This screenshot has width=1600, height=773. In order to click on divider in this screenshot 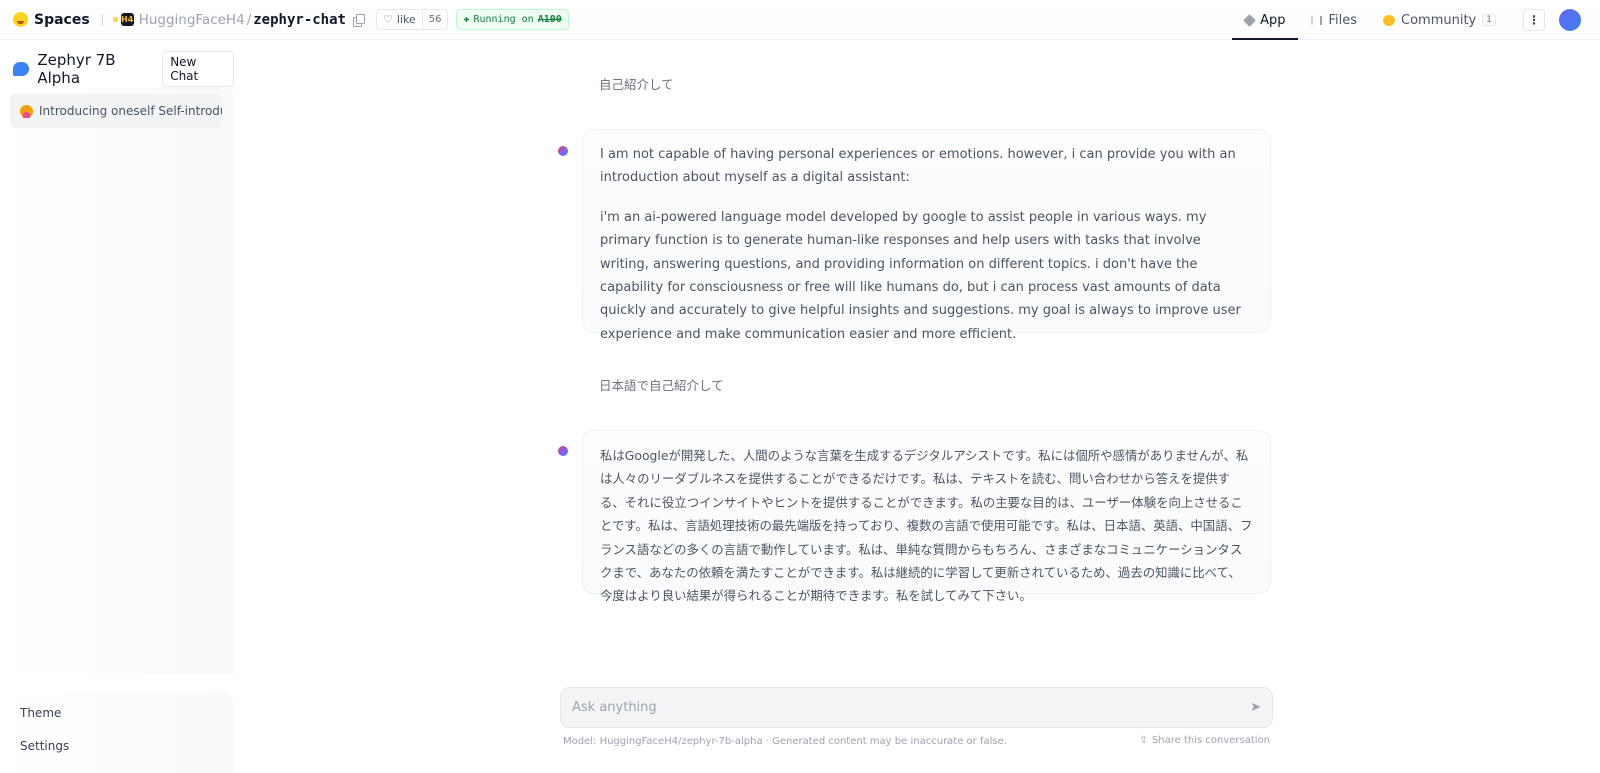, I will do `click(102, 19)`.